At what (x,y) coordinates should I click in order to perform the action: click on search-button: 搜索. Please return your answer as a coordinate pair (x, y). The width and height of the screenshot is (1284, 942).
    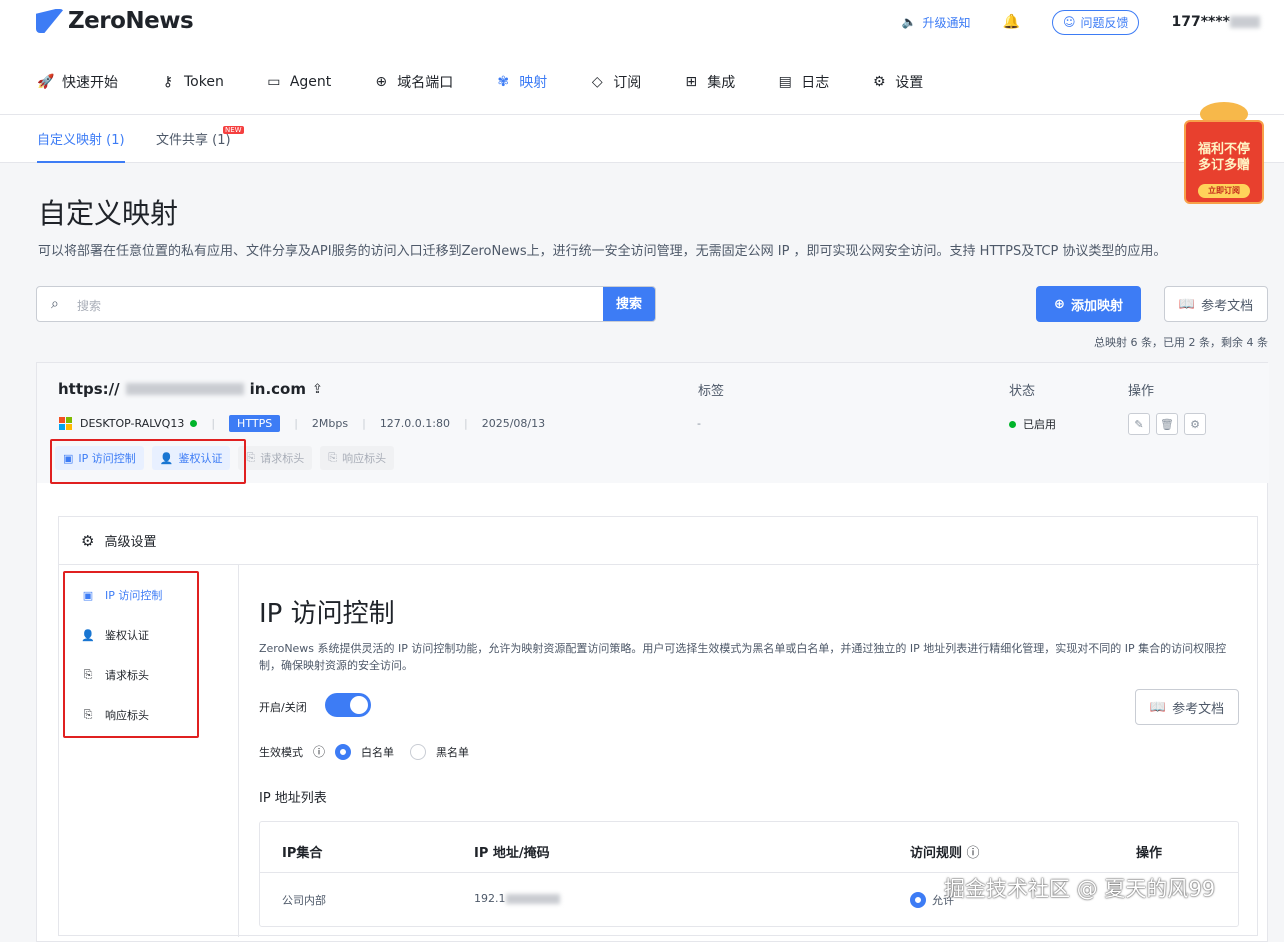
    Looking at the image, I should click on (629, 304).